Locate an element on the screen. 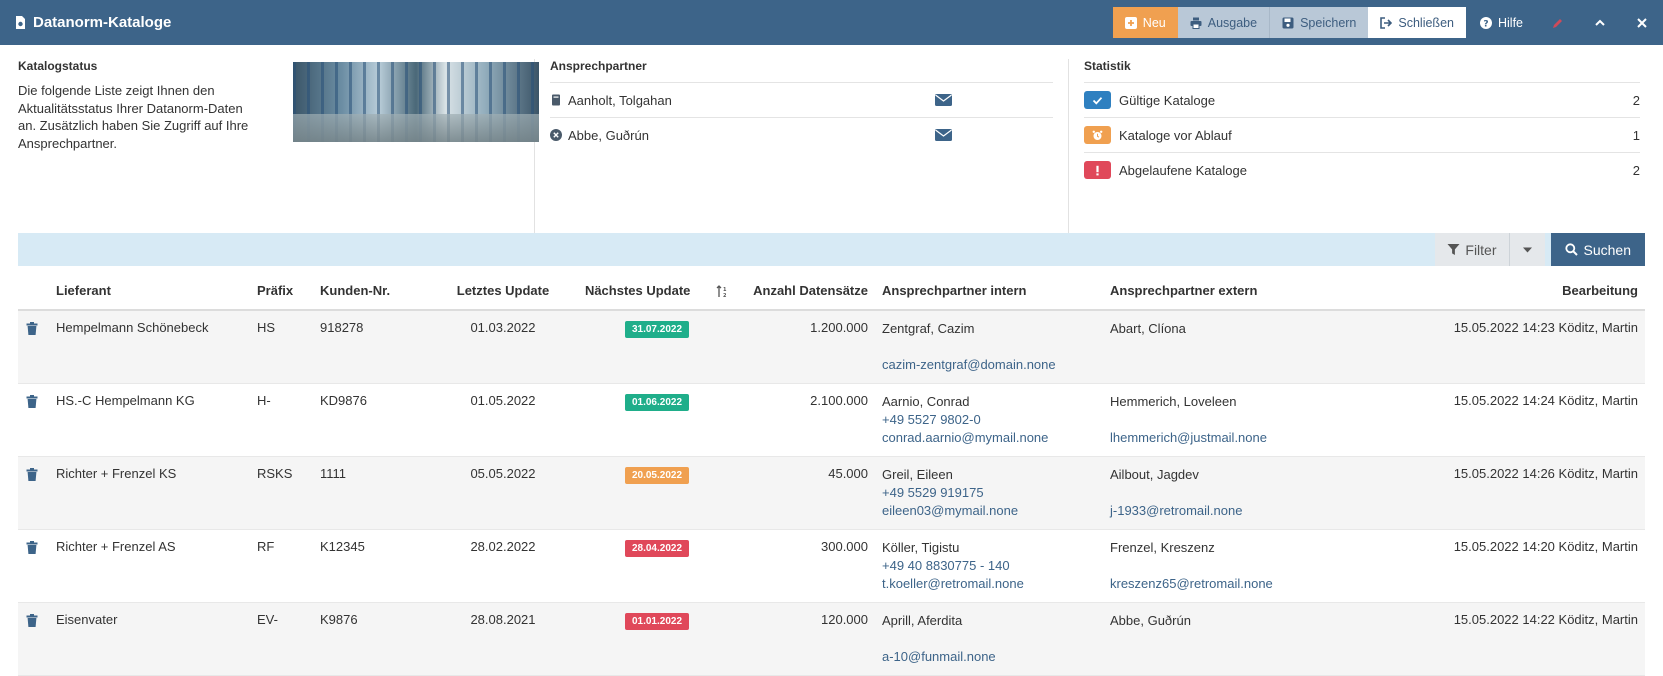  column-header-praefix: Präfix is located at coordinates (288, 288).